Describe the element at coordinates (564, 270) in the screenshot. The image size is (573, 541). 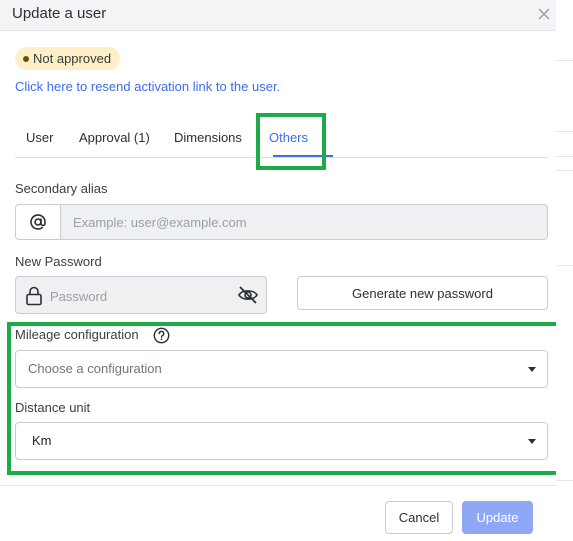
I see `background-page-strip` at that location.